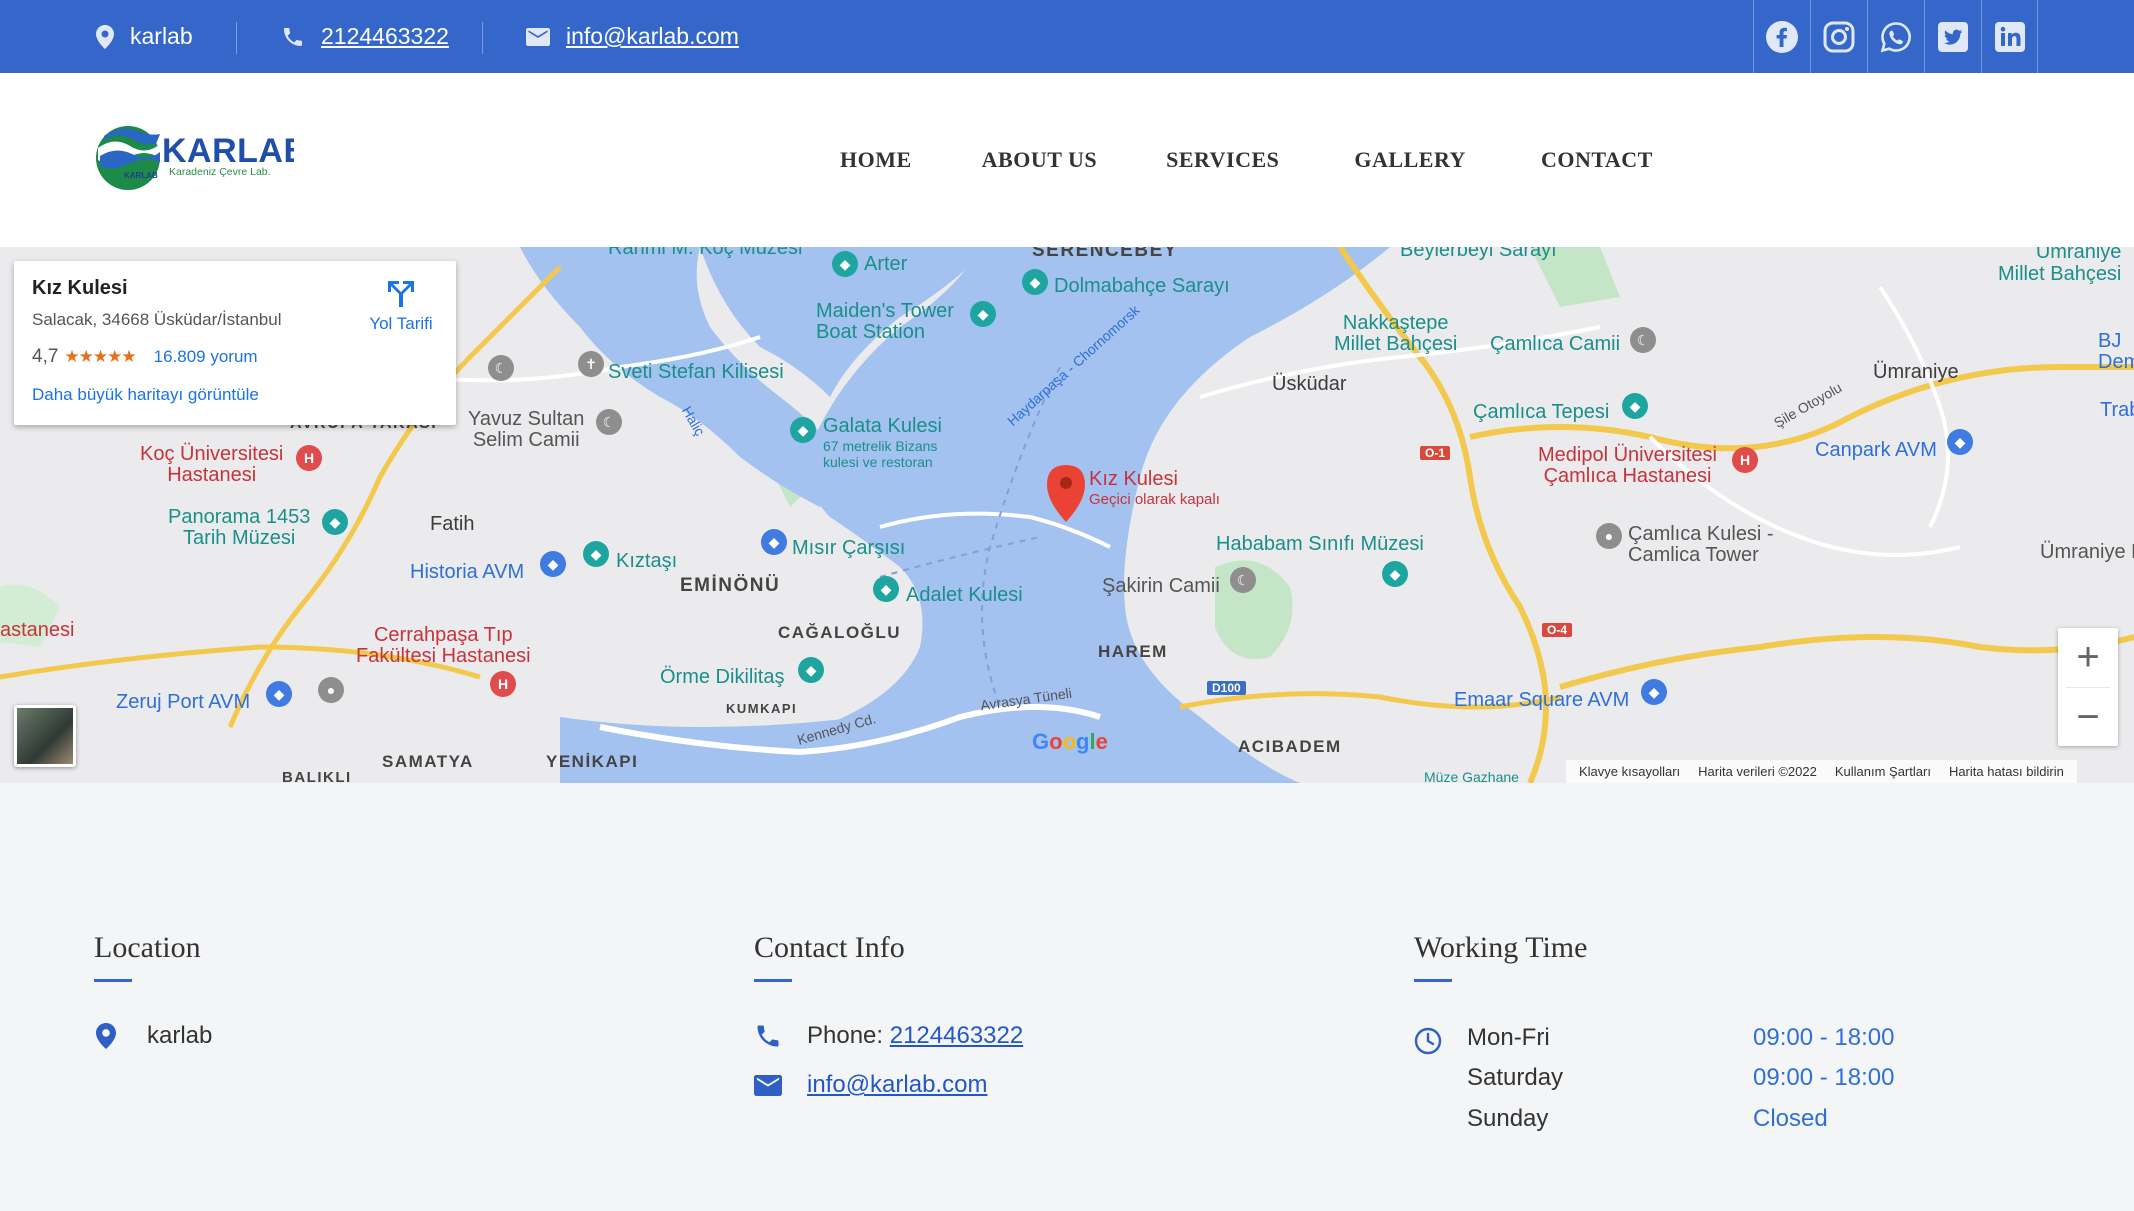 The height and width of the screenshot is (1211, 2134). I want to click on nav-services: SERVICES, so click(1222, 160).